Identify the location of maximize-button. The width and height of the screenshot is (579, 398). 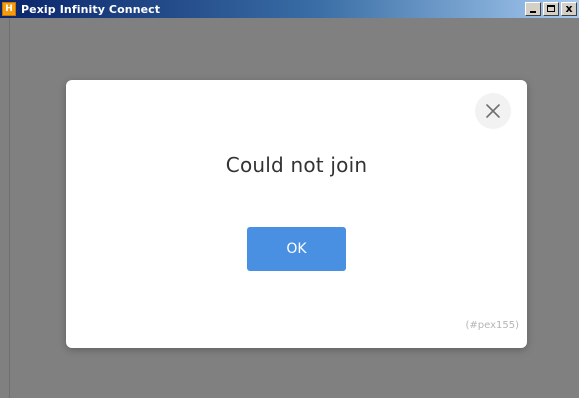
(551, 9).